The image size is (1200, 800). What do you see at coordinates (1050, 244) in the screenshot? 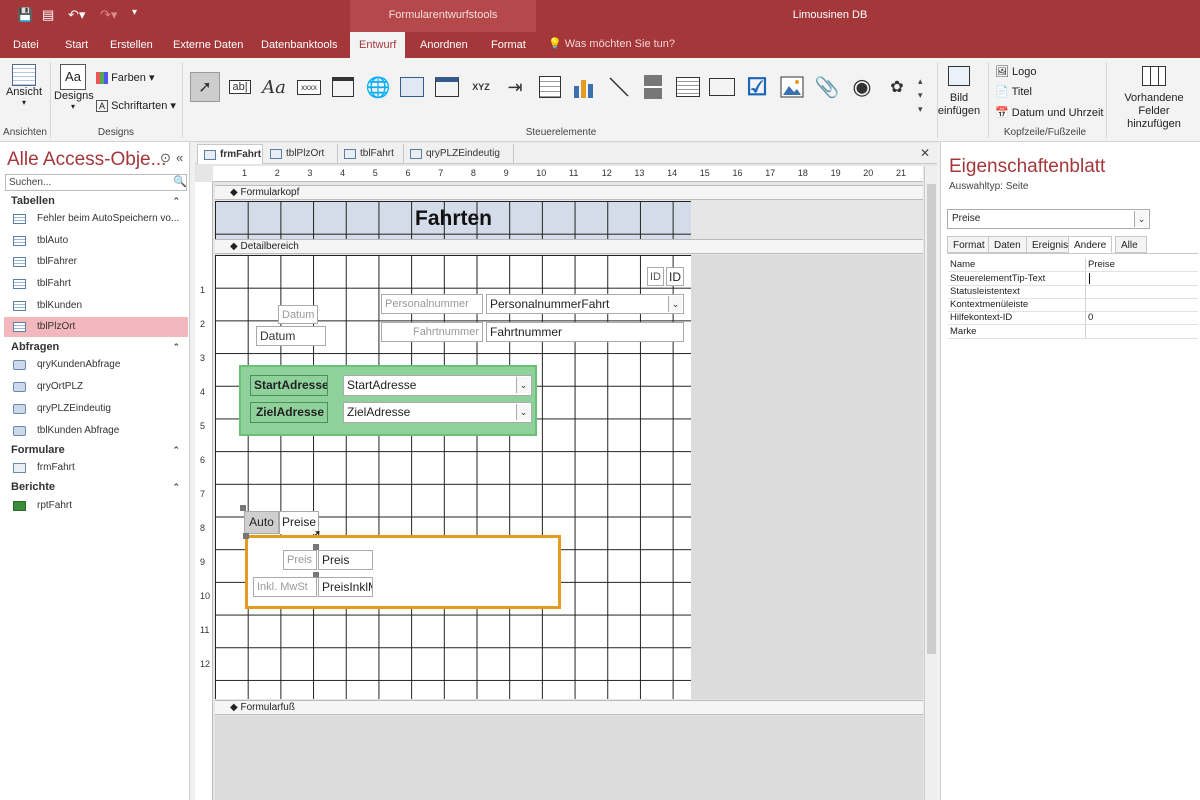
I see `prop-tab-ereignis: Ereignis` at bounding box center [1050, 244].